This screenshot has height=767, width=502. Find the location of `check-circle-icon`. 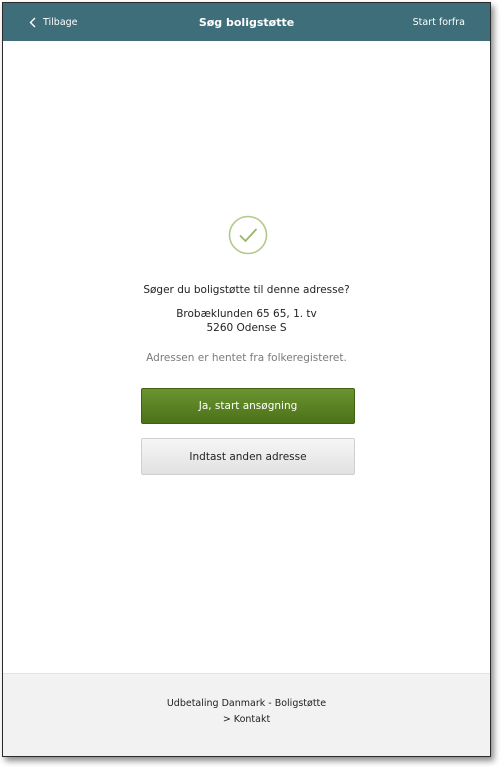

check-circle-icon is located at coordinates (248, 235).